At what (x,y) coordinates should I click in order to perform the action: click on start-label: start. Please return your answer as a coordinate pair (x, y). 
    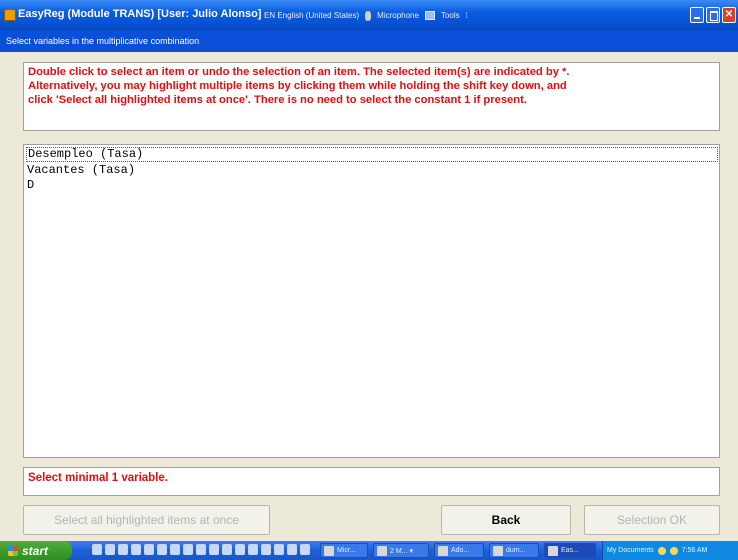
    Looking at the image, I should click on (35, 550).